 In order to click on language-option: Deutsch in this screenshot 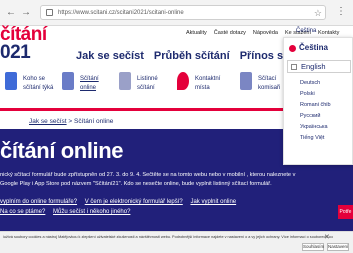, I will do `click(310, 83)`.